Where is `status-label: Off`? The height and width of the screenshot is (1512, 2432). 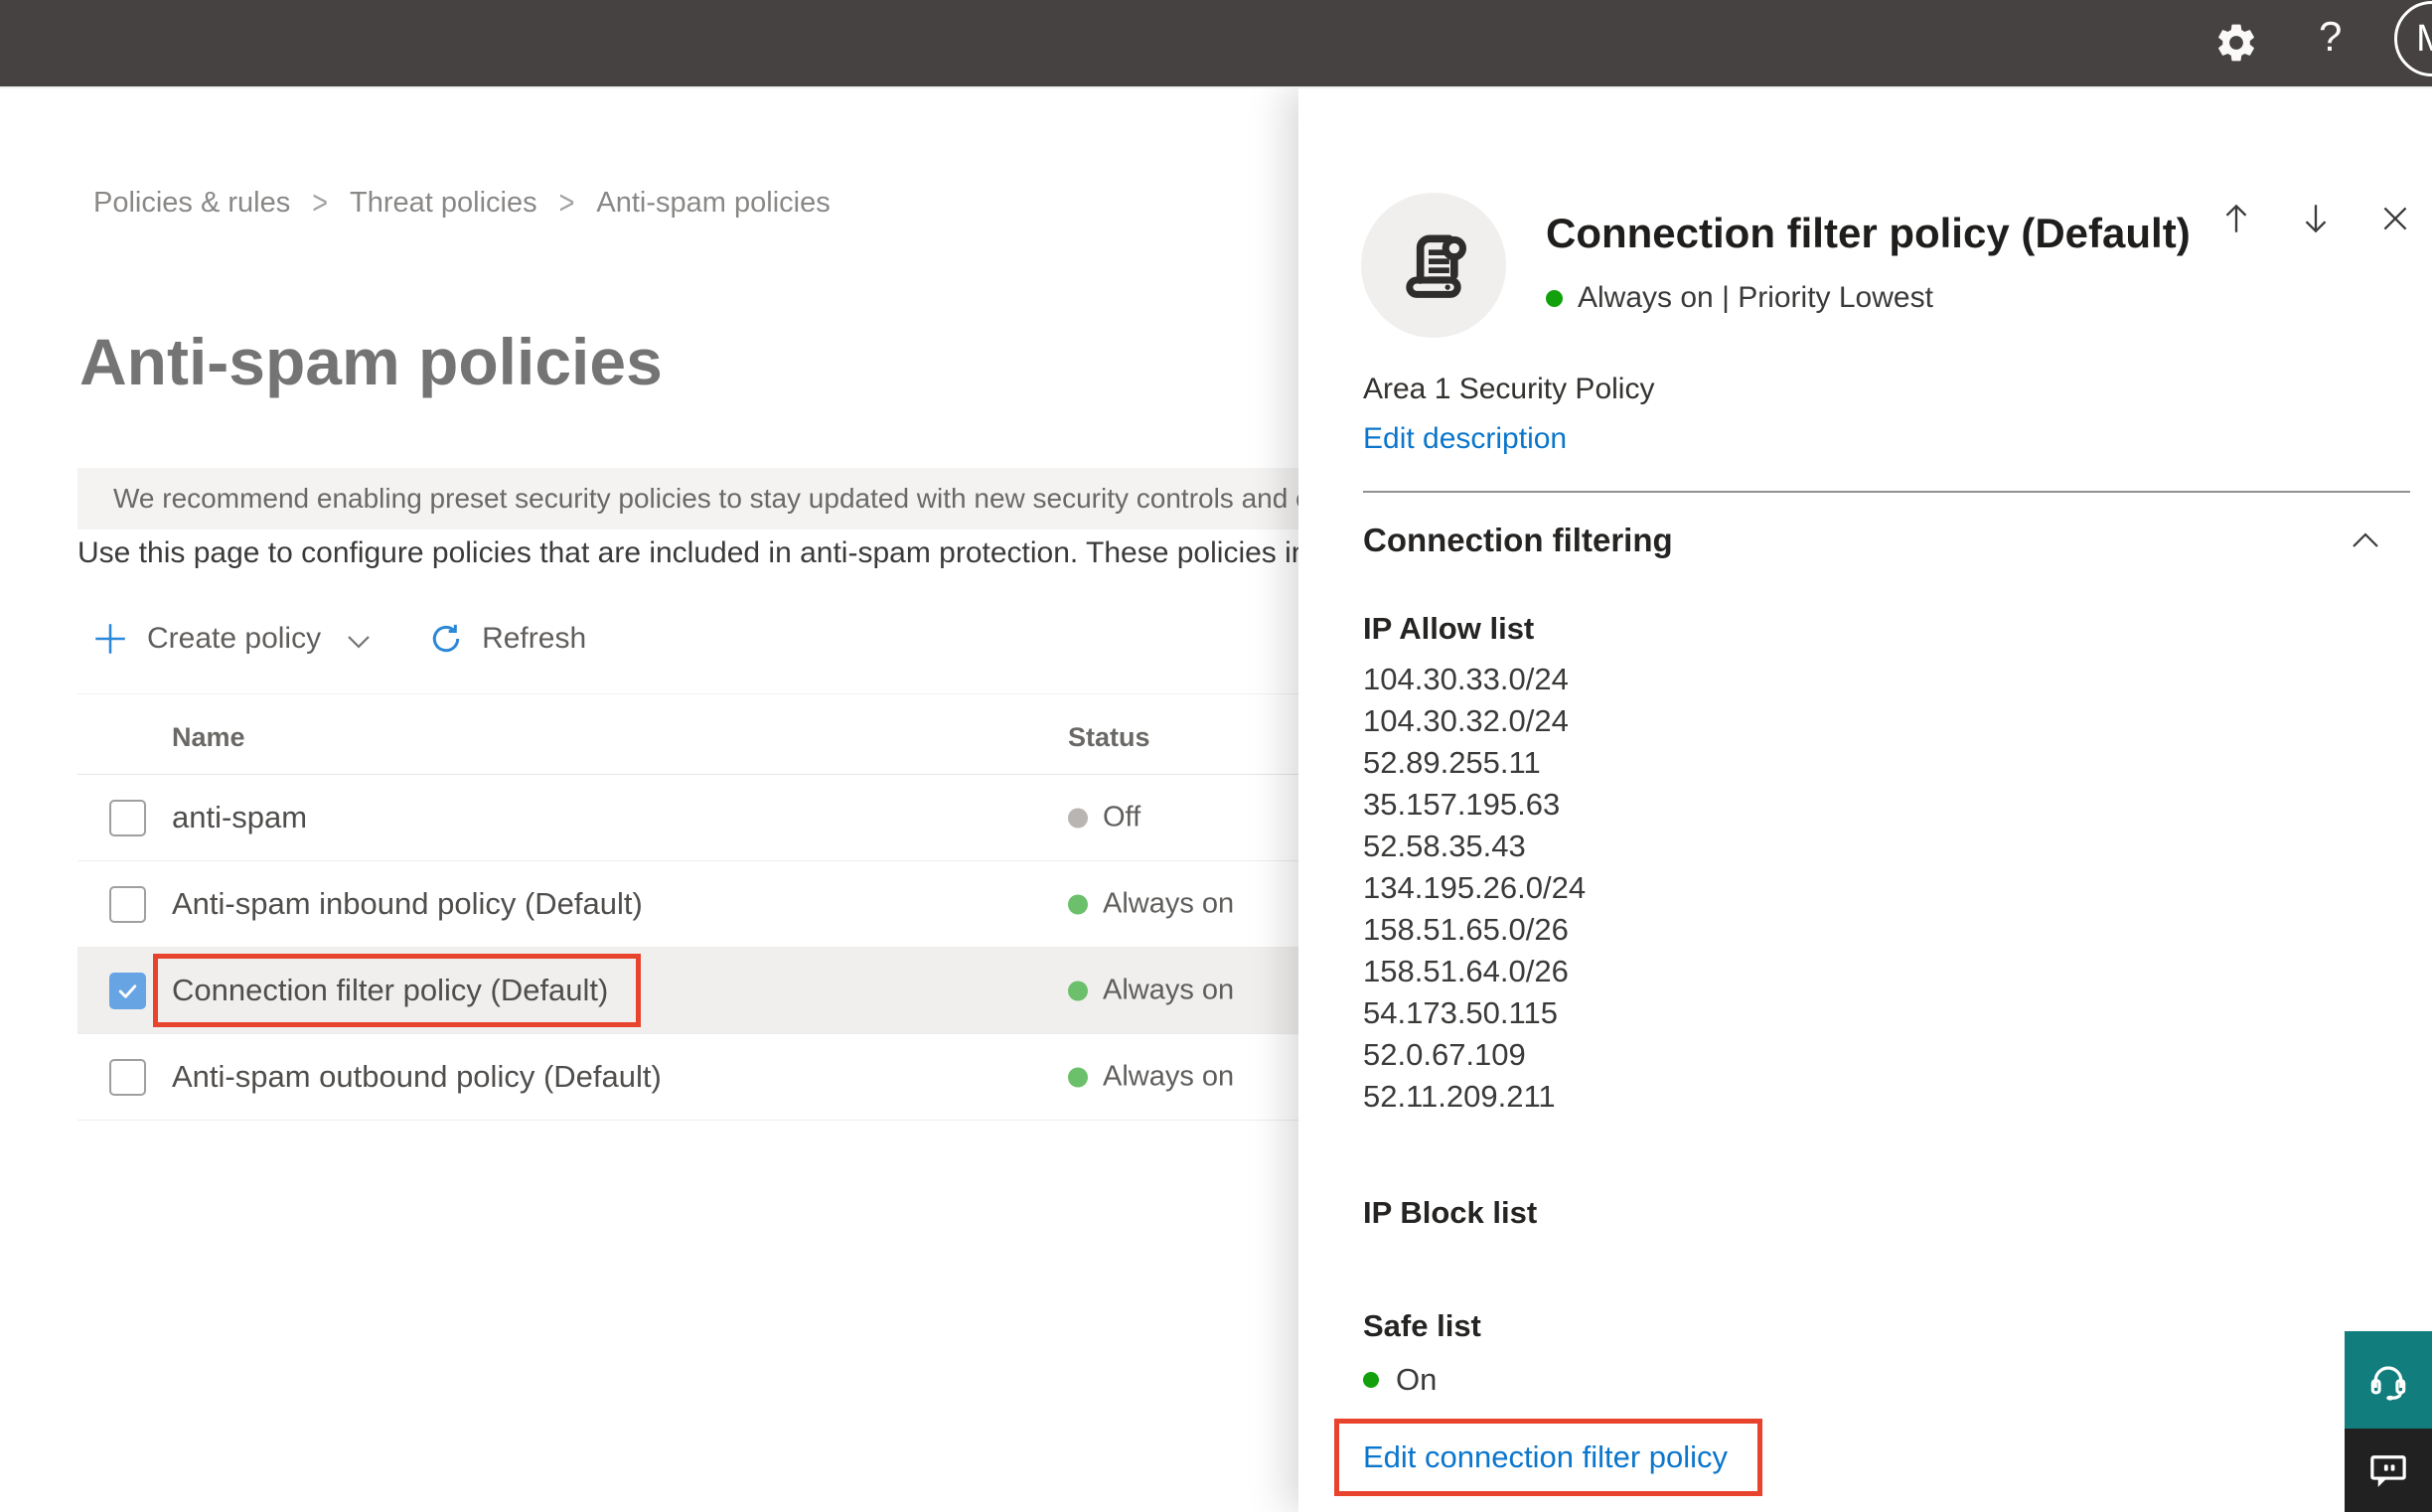
status-label: Off is located at coordinates (1122, 817).